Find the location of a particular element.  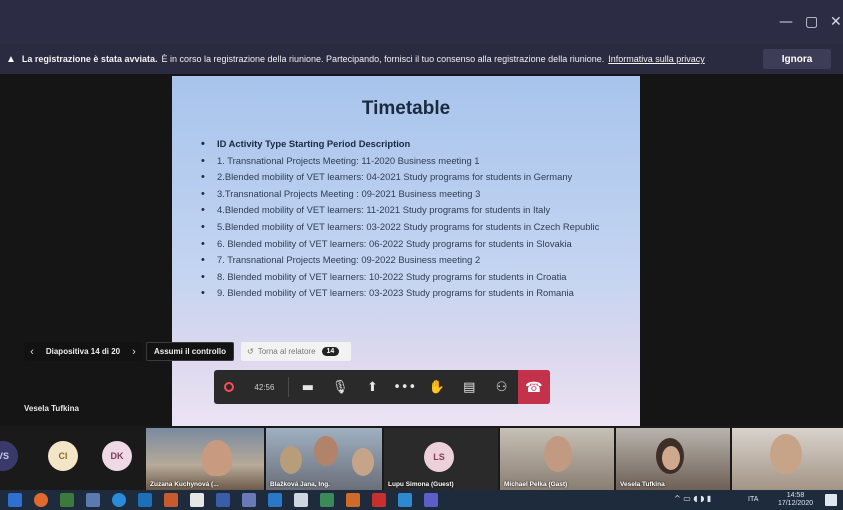

pdf-icon is located at coordinates (379, 500).